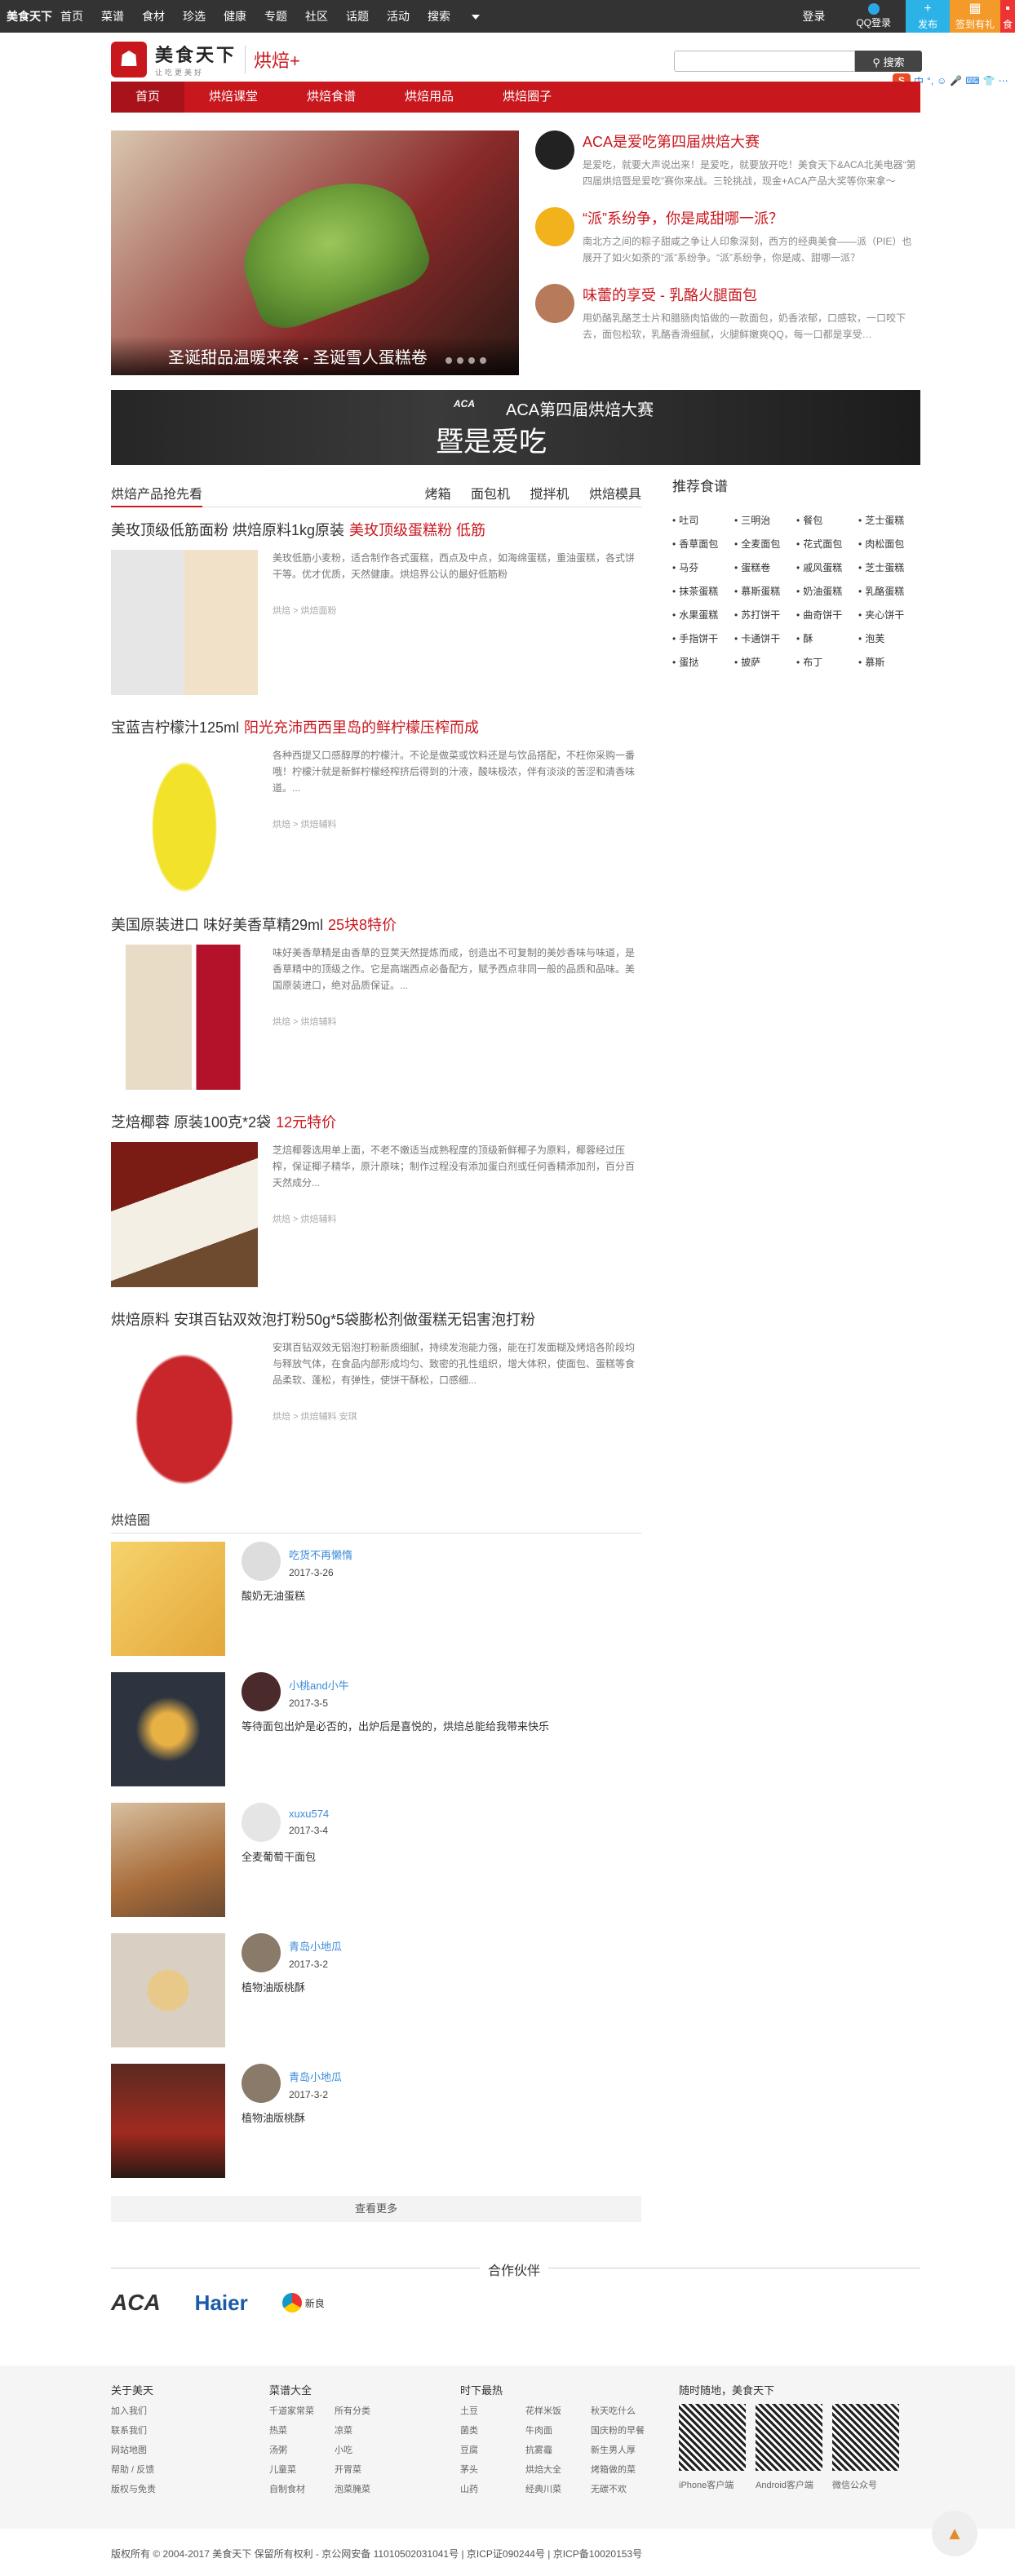 The image size is (1015, 2576). I want to click on product-title: 宝蓝吉柠檬汁125ml, so click(175, 727).